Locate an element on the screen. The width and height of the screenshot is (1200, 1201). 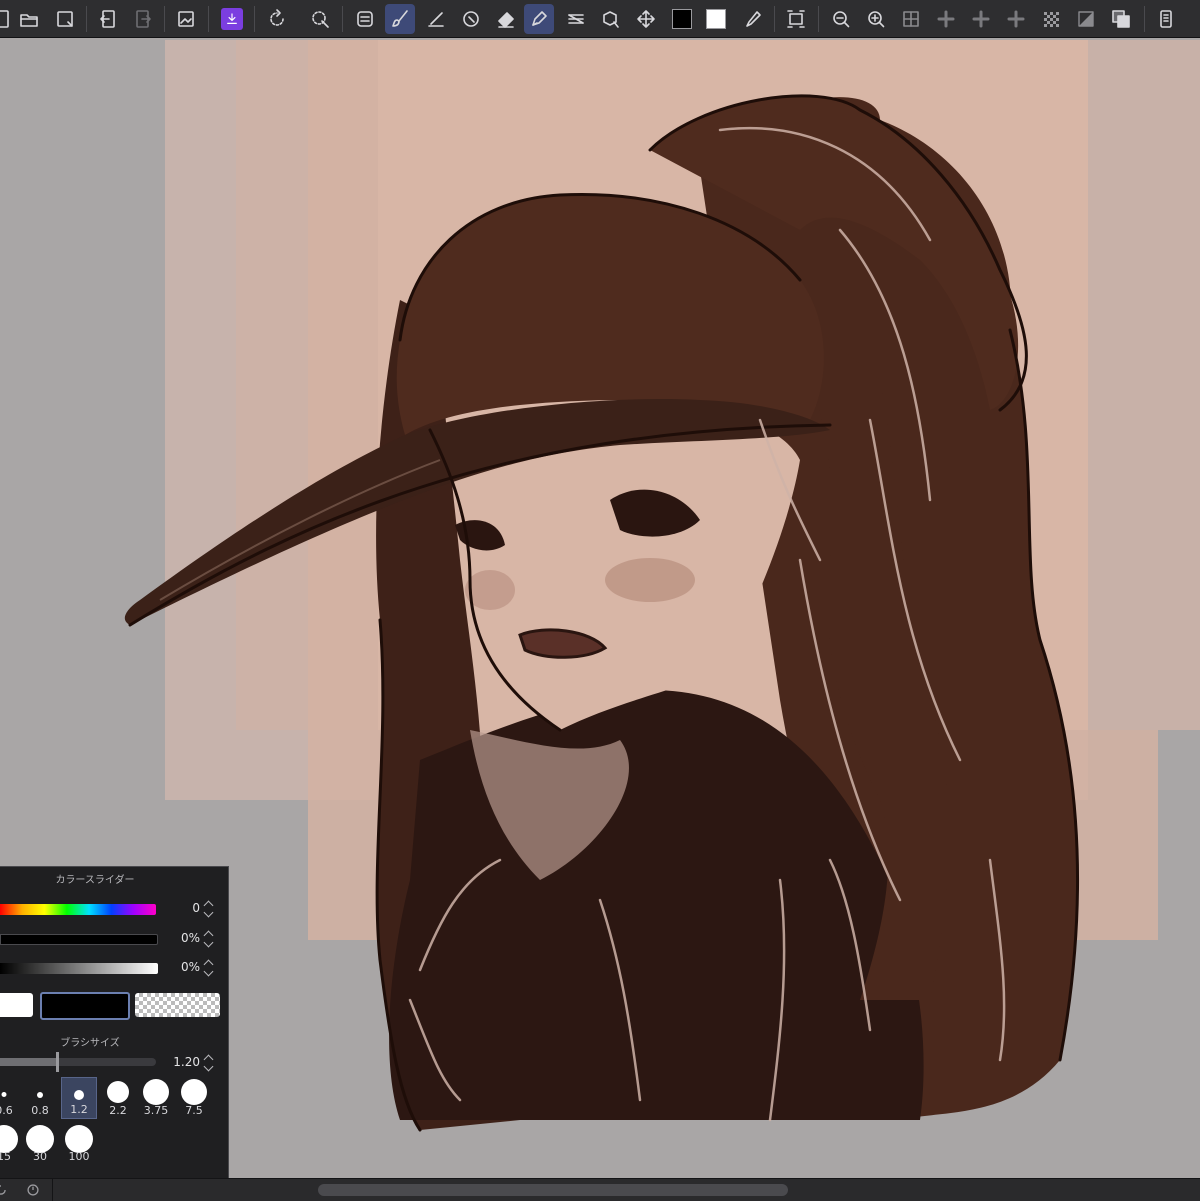
rotate-canvas-icon is located at coordinates (277, 17).